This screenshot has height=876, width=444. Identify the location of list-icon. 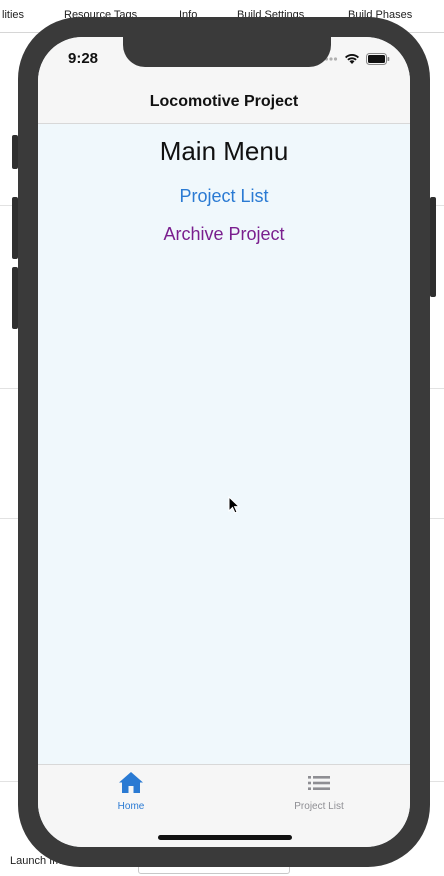
(319, 783).